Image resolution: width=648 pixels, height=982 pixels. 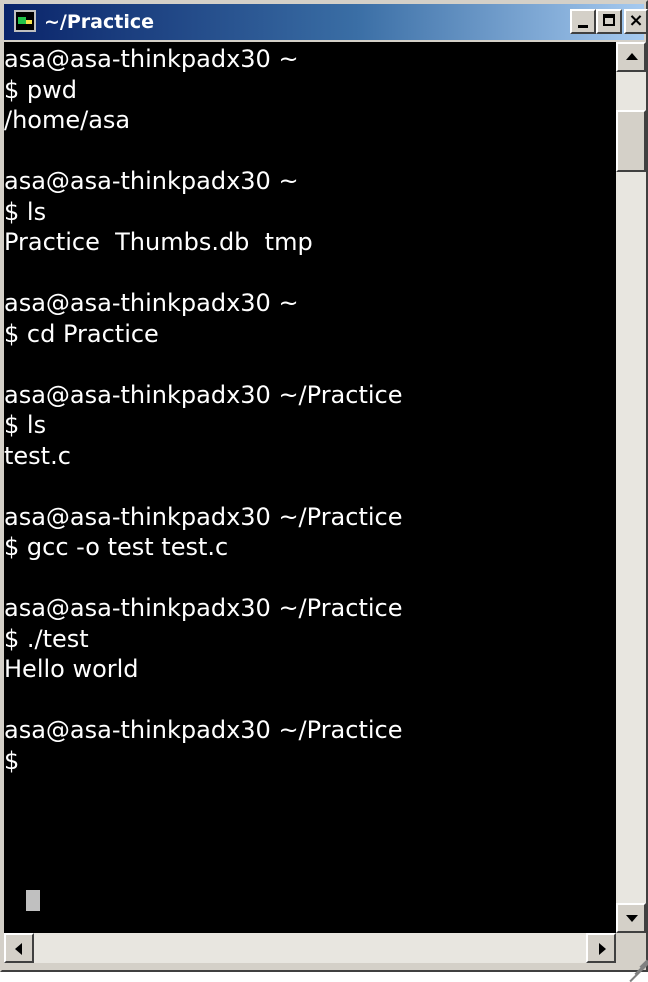 What do you see at coordinates (158, 242) in the screenshot?
I see `terminal-line: Practice Thumbs.db tmp` at bounding box center [158, 242].